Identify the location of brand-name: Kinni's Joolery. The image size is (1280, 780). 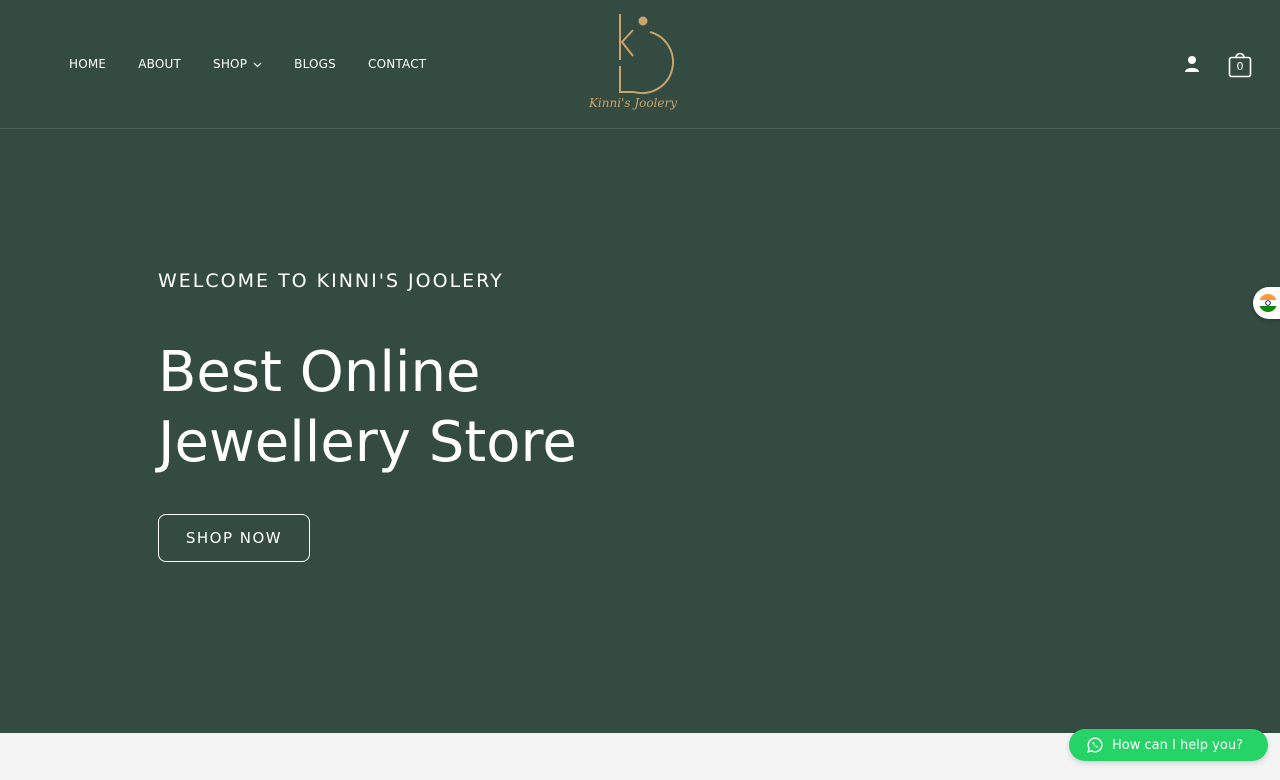
(633, 103).